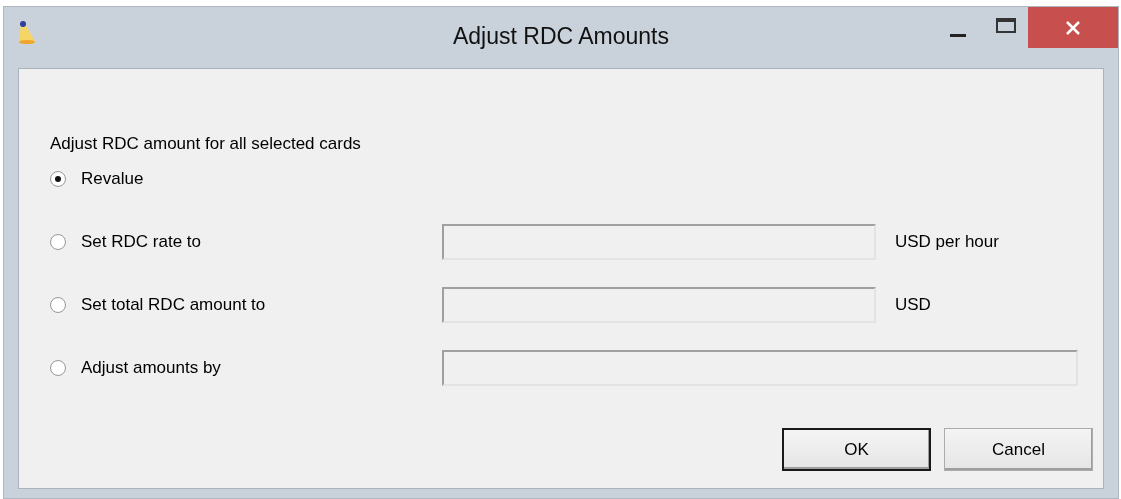 Image resolution: width=1121 pixels, height=499 pixels. What do you see at coordinates (856, 449) in the screenshot?
I see `ok-button: OK` at bounding box center [856, 449].